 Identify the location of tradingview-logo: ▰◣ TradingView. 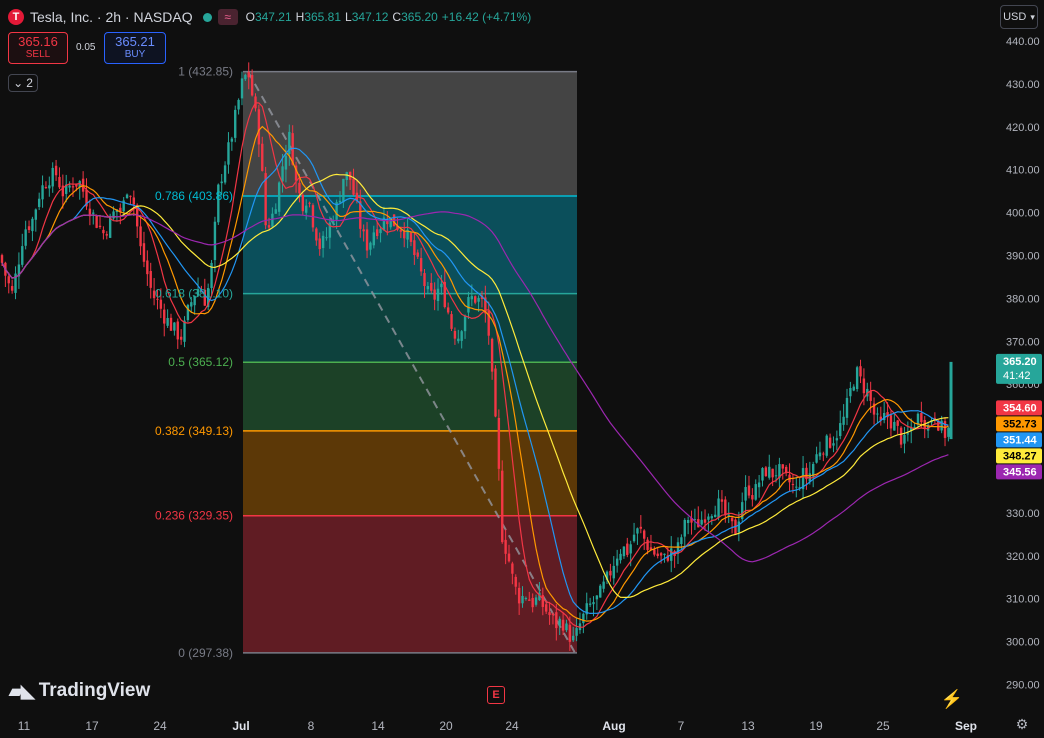
(79, 691).